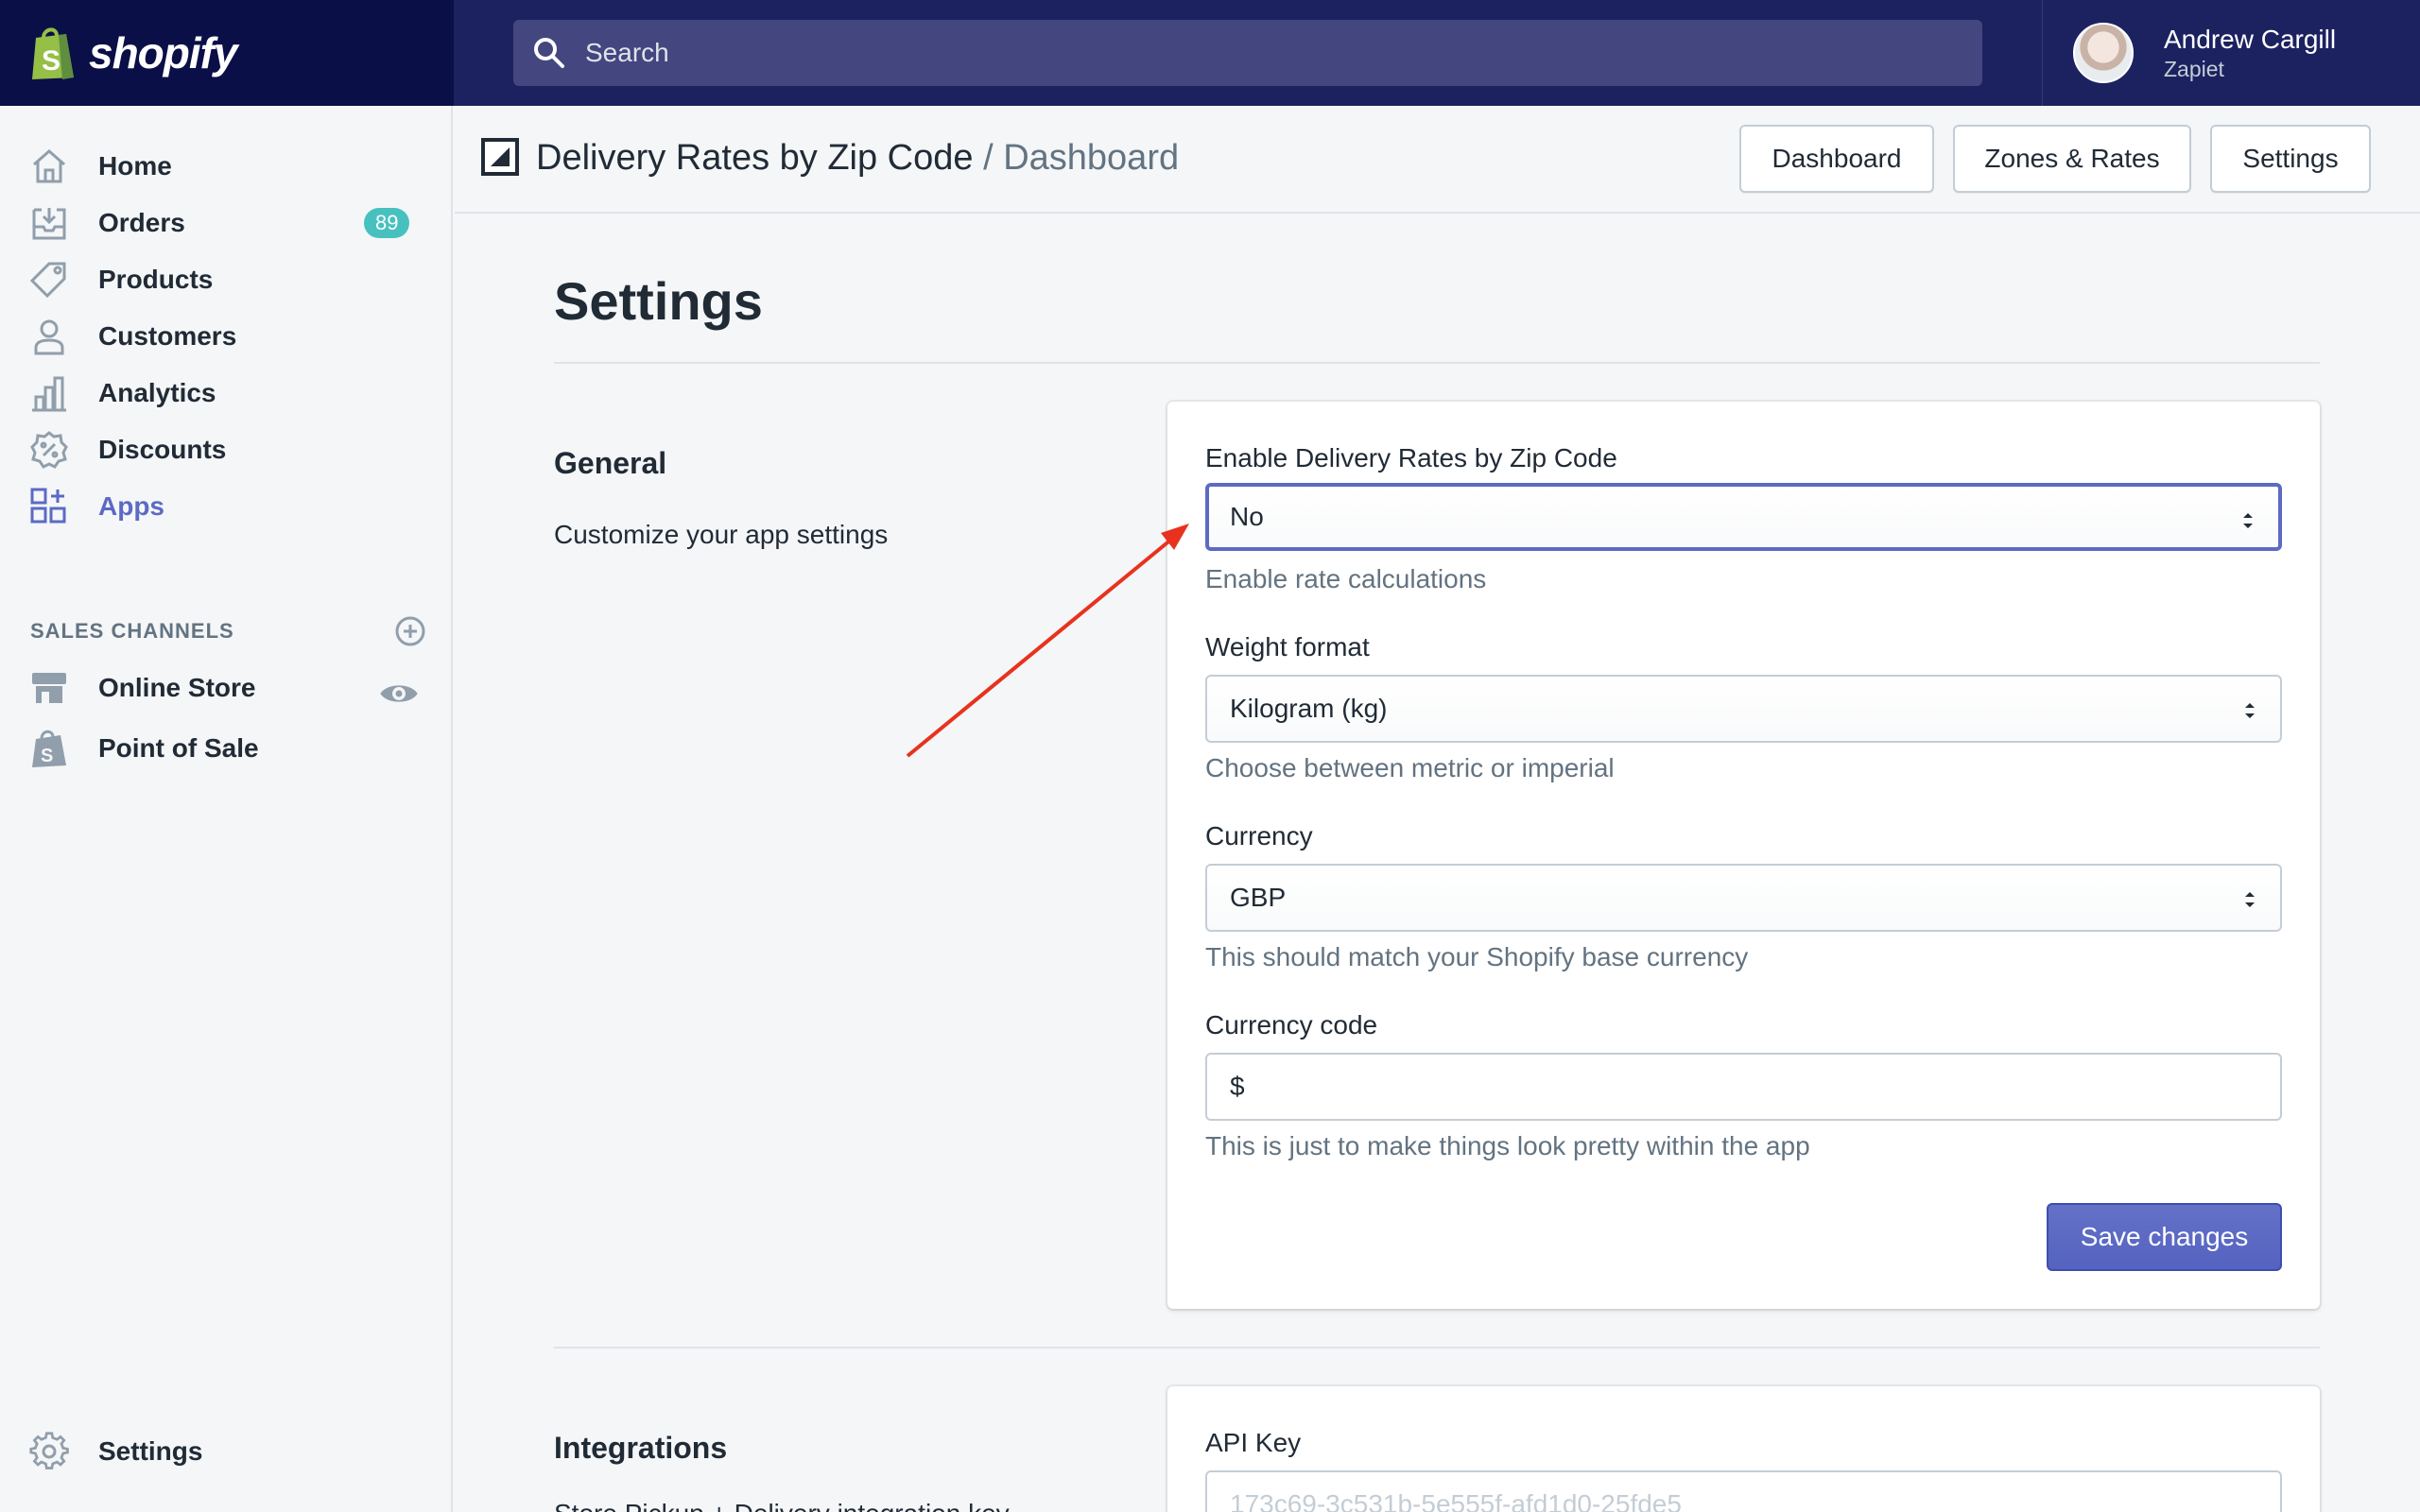  I want to click on integrations-section-description: Store Pickup + Delivery integration key, so click(782, 1505).